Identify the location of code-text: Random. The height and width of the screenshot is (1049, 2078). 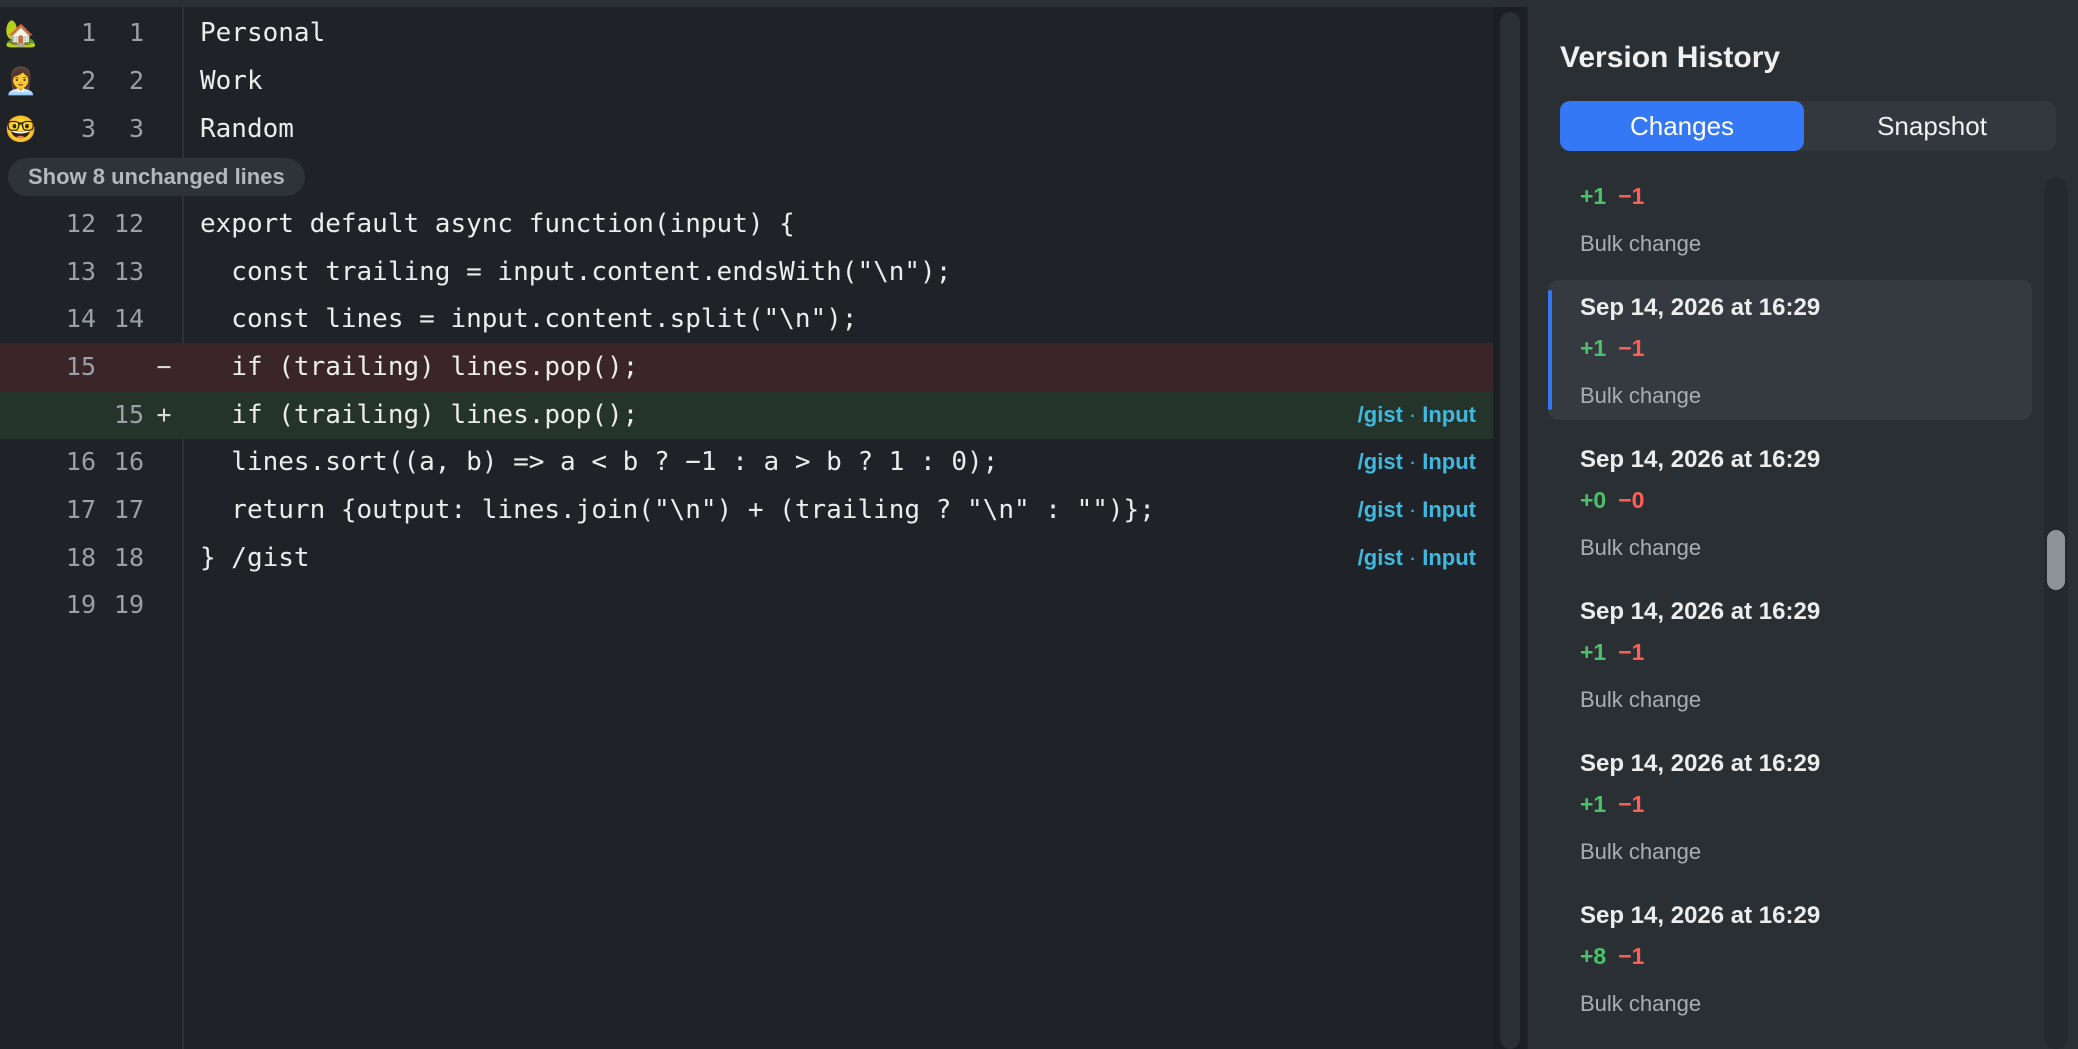
(247, 129).